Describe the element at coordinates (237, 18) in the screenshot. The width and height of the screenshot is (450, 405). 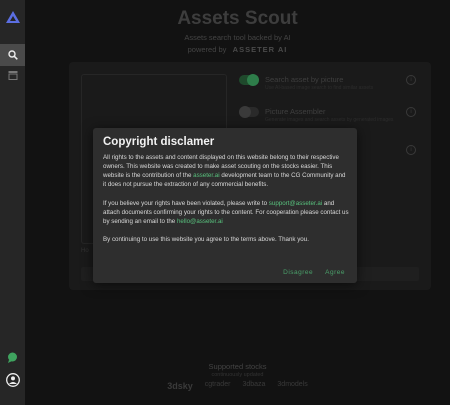
I see `page-title: Assets Scout` at that location.